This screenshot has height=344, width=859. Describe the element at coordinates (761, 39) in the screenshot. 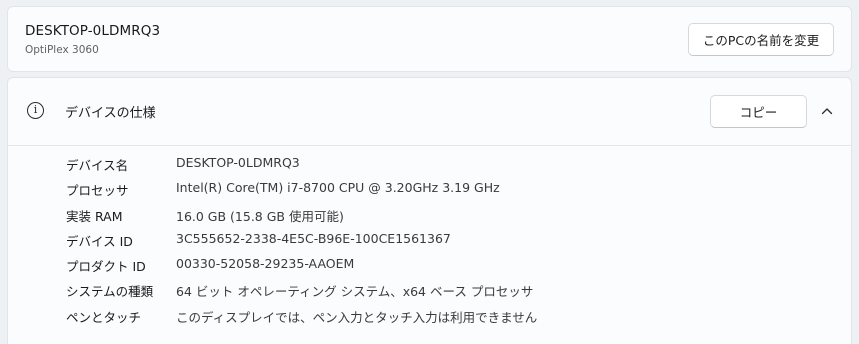

I see `rename-pc-button: このPCの名前を変更` at that location.